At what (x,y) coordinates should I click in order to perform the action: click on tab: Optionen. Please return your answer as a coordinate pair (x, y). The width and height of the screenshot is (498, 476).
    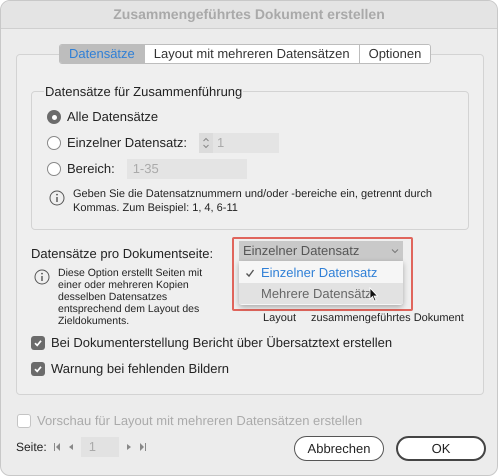
    Looking at the image, I should click on (394, 54).